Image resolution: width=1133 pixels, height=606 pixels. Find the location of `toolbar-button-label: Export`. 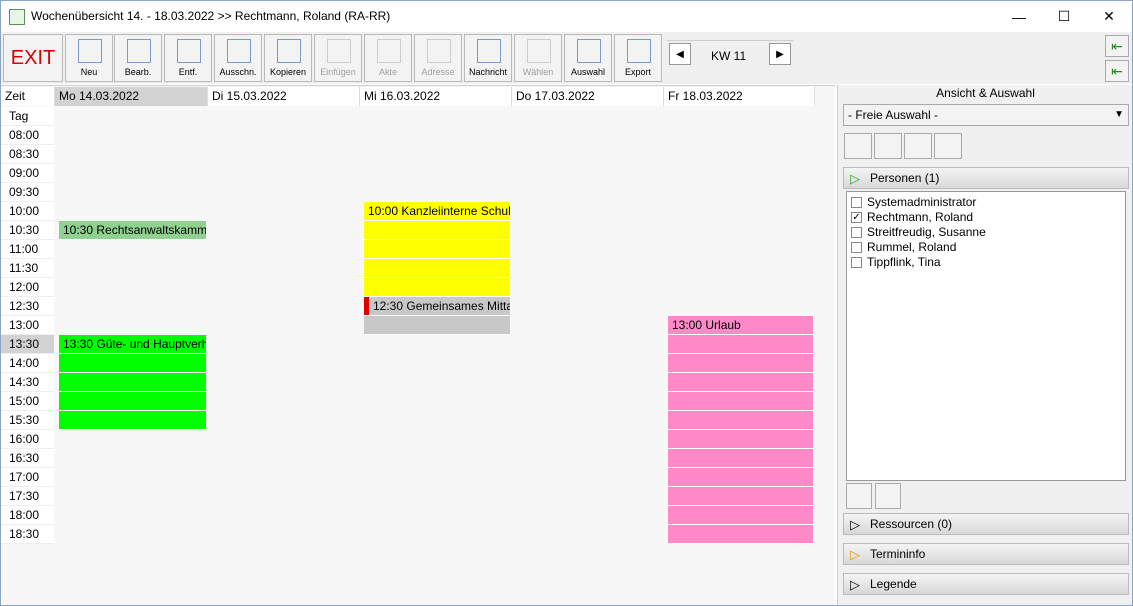

toolbar-button-label: Export is located at coordinates (637, 72).